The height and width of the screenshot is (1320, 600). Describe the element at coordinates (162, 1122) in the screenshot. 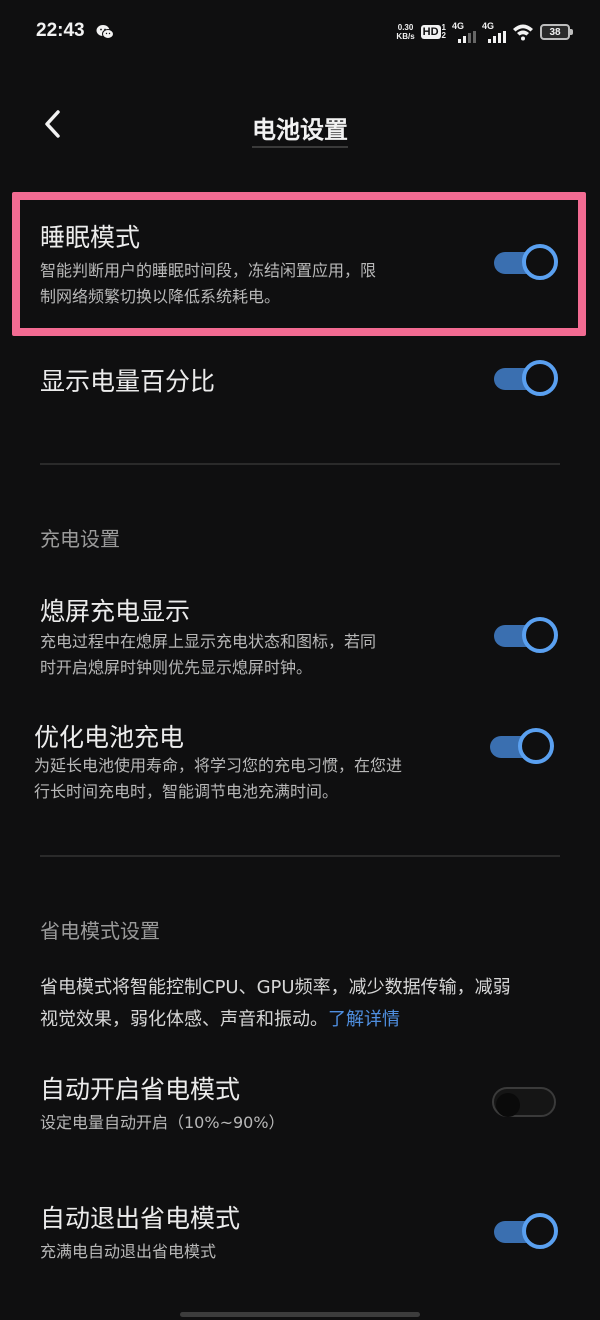

I see `setting-description: 设定电量自动开启（10%~90%）` at that location.